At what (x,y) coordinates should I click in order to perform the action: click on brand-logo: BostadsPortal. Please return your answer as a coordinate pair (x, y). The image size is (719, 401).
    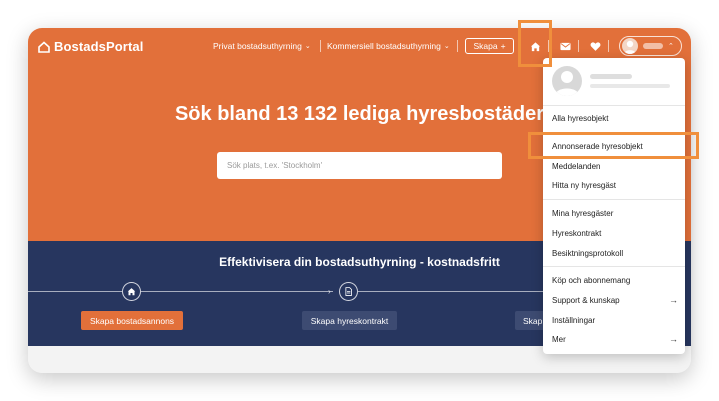
    Looking at the image, I should click on (90, 46).